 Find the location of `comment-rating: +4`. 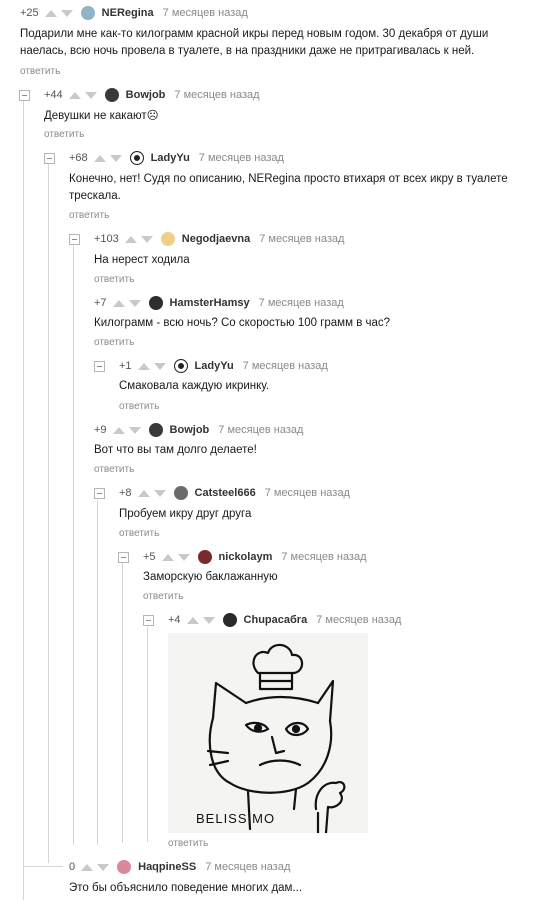

comment-rating: +4 is located at coordinates (174, 620).